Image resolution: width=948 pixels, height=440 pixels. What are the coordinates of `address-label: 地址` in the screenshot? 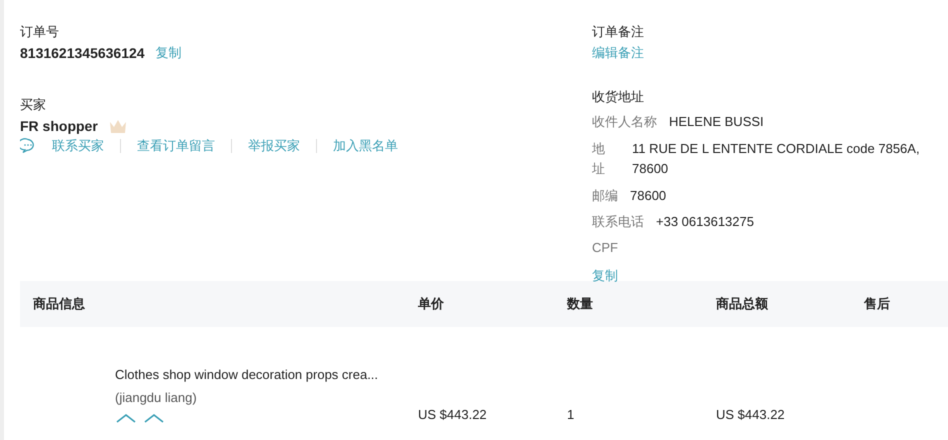 It's located at (599, 159).